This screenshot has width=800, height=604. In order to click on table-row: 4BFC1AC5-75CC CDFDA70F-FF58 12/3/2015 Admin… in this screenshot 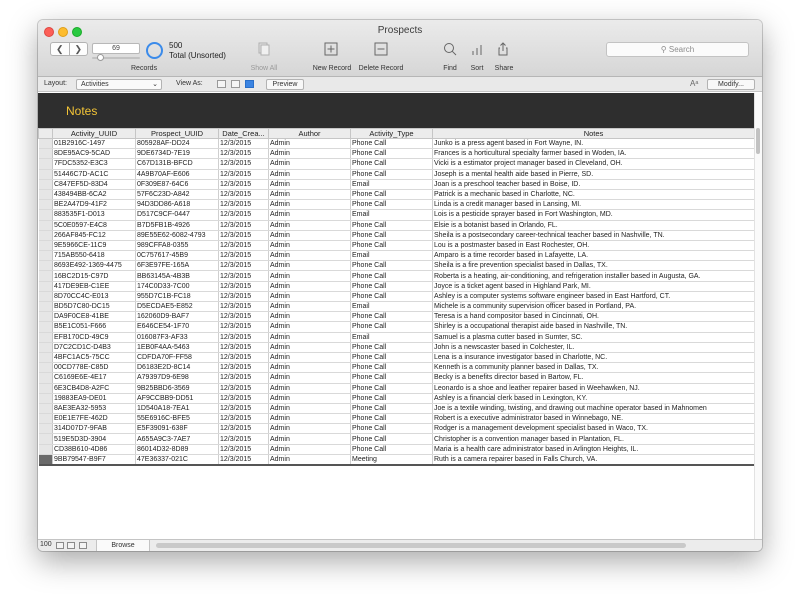, I will do `click(396, 358)`.